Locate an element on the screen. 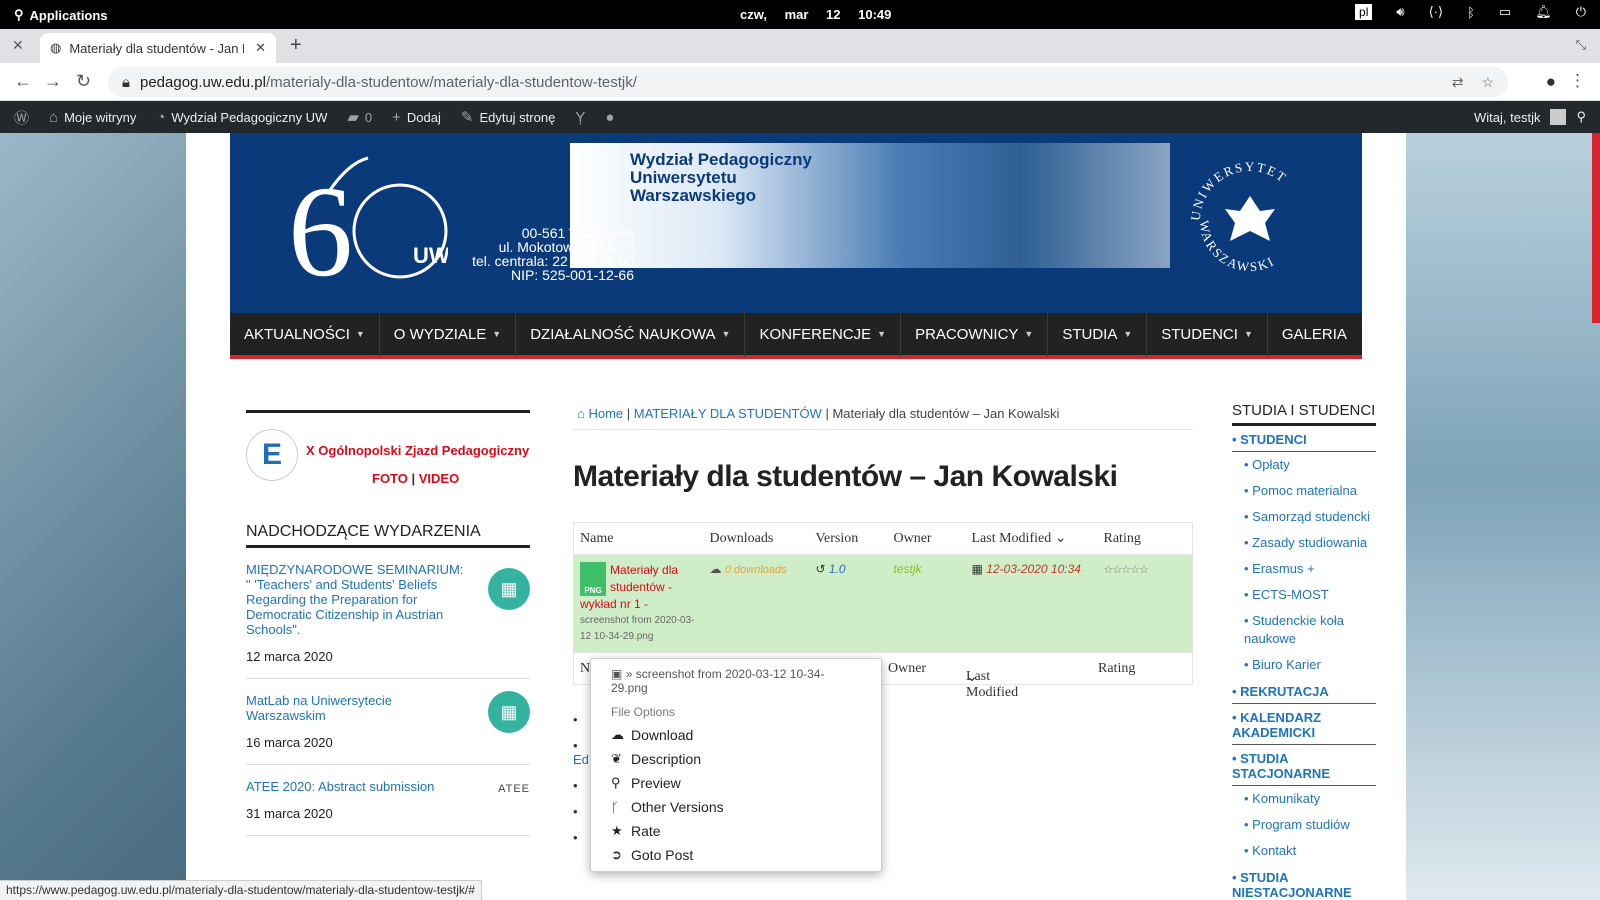 This screenshot has width=1600, height=900. sidebar-item-stacjonarne: STUDIA STACJONARNE is located at coordinates (1304, 765).